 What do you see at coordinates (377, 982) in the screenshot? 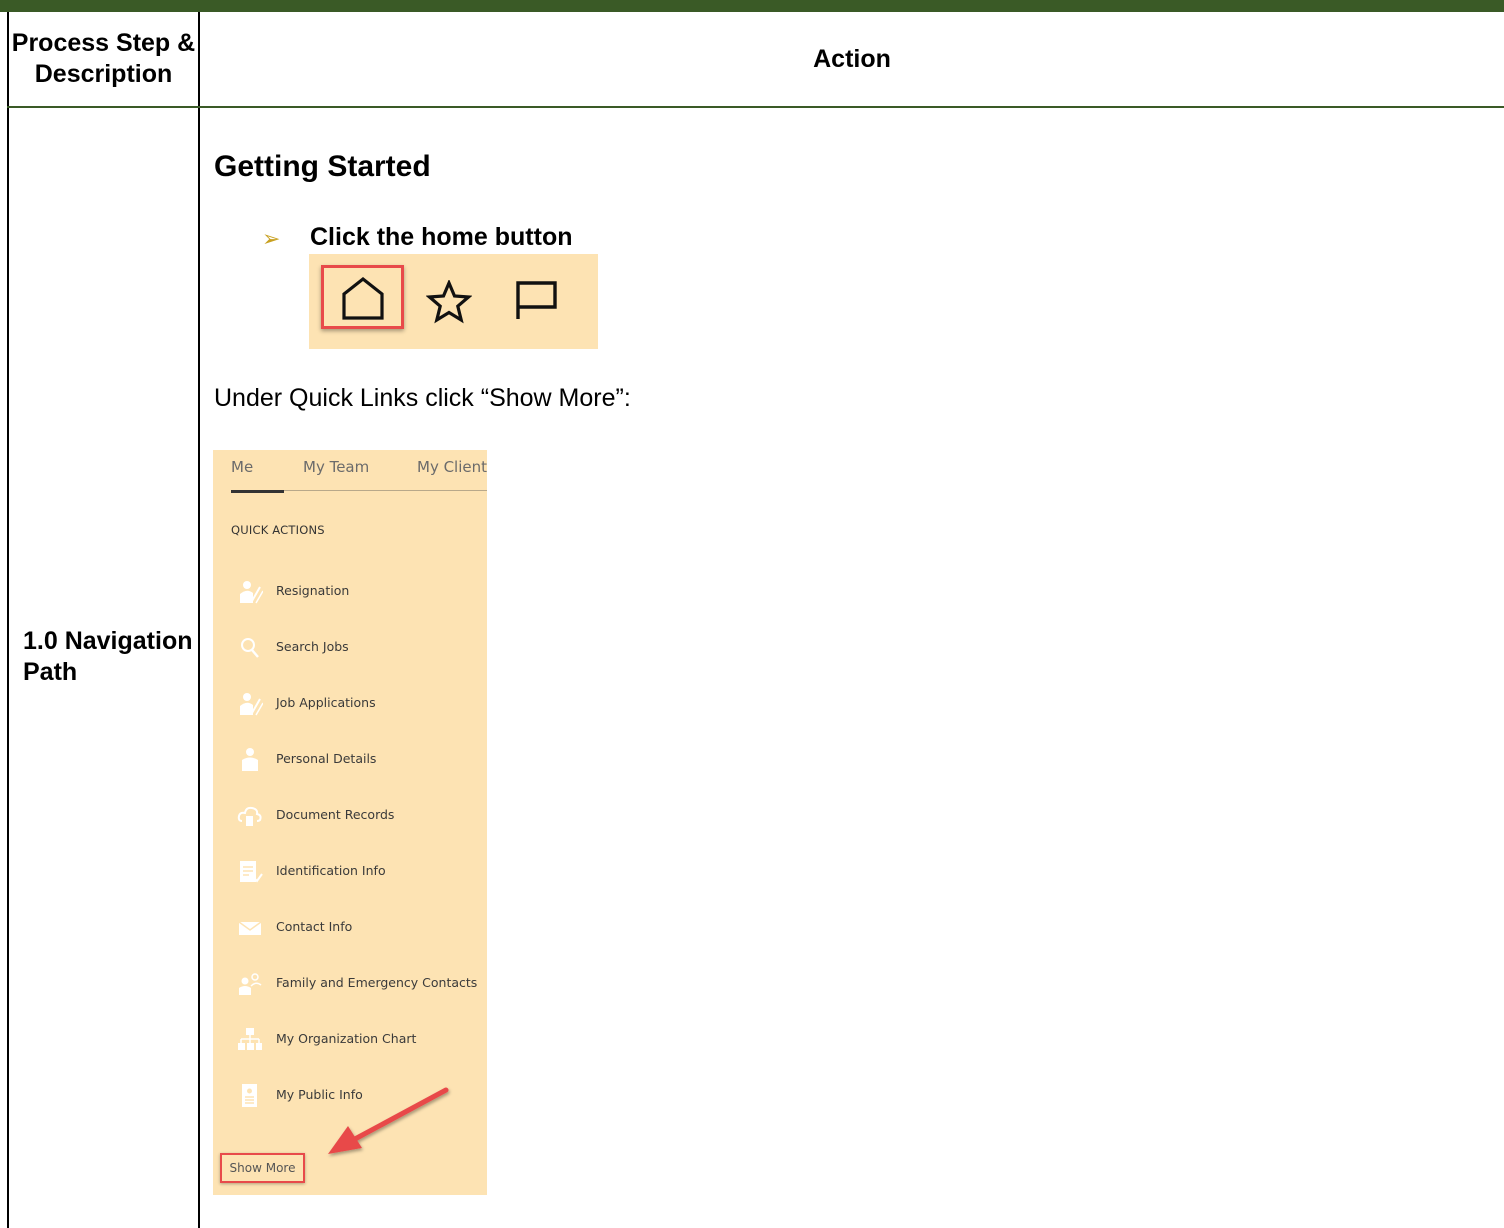
I see `quick-action-label: Family and Emergency Contacts` at bounding box center [377, 982].